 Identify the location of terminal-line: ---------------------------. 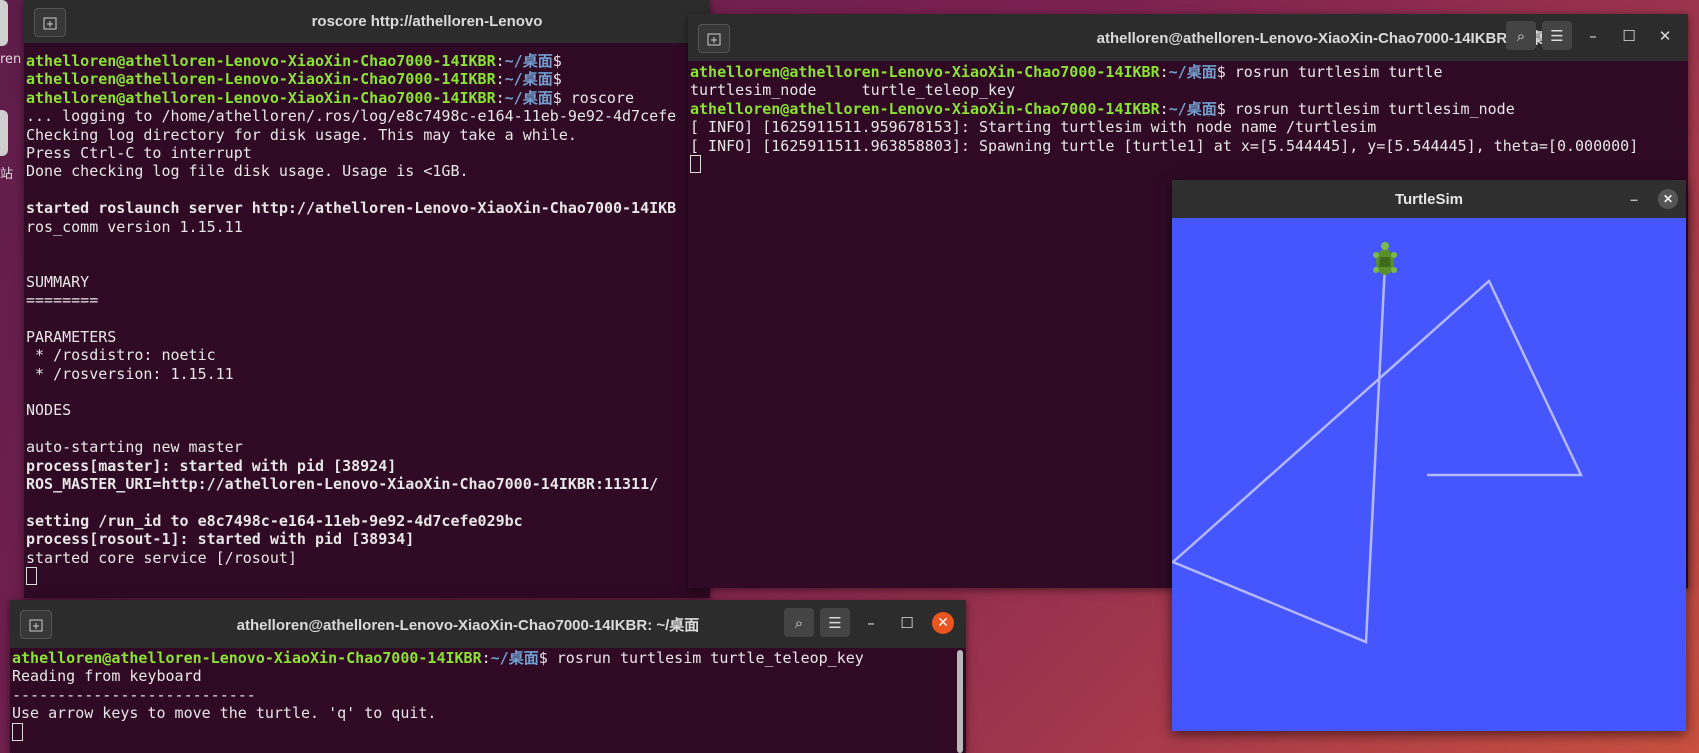
(134, 694).